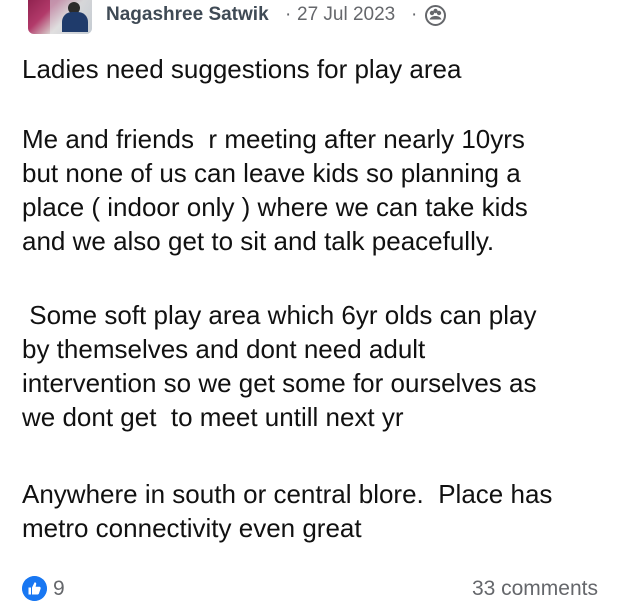  Describe the element at coordinates (75, 22) in the screenshot. I see `avatar-figure-body` at that location.